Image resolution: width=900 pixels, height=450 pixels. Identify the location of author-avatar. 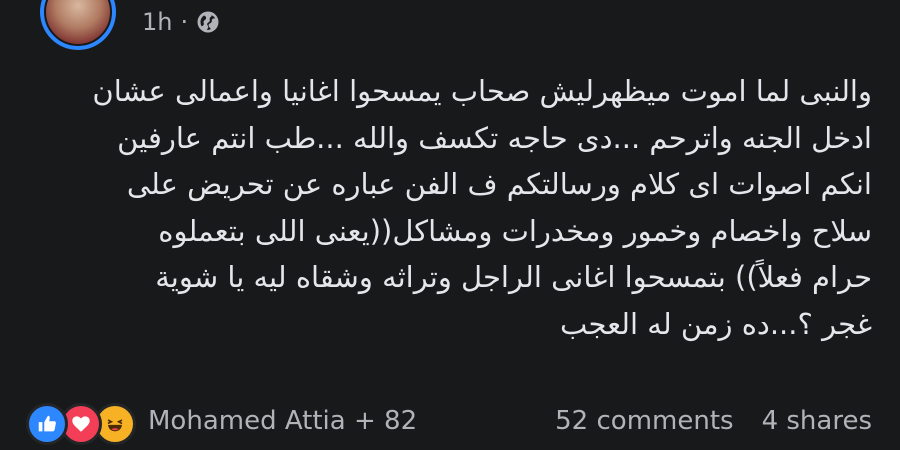
(78, 25).